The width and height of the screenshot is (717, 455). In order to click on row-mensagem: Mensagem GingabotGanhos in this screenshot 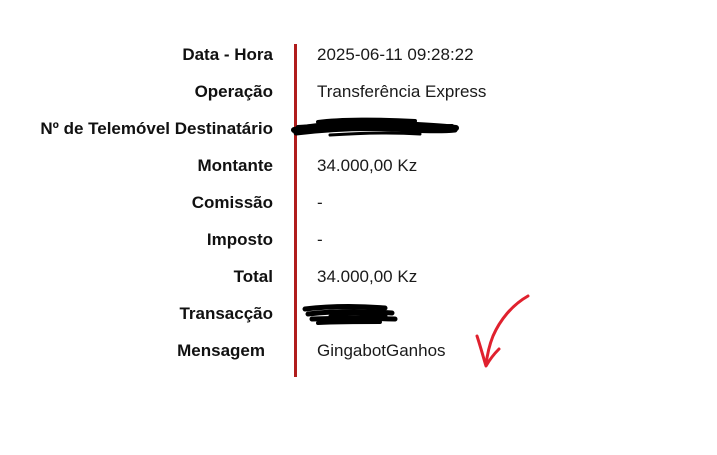, I will do `click(358, 351)`.